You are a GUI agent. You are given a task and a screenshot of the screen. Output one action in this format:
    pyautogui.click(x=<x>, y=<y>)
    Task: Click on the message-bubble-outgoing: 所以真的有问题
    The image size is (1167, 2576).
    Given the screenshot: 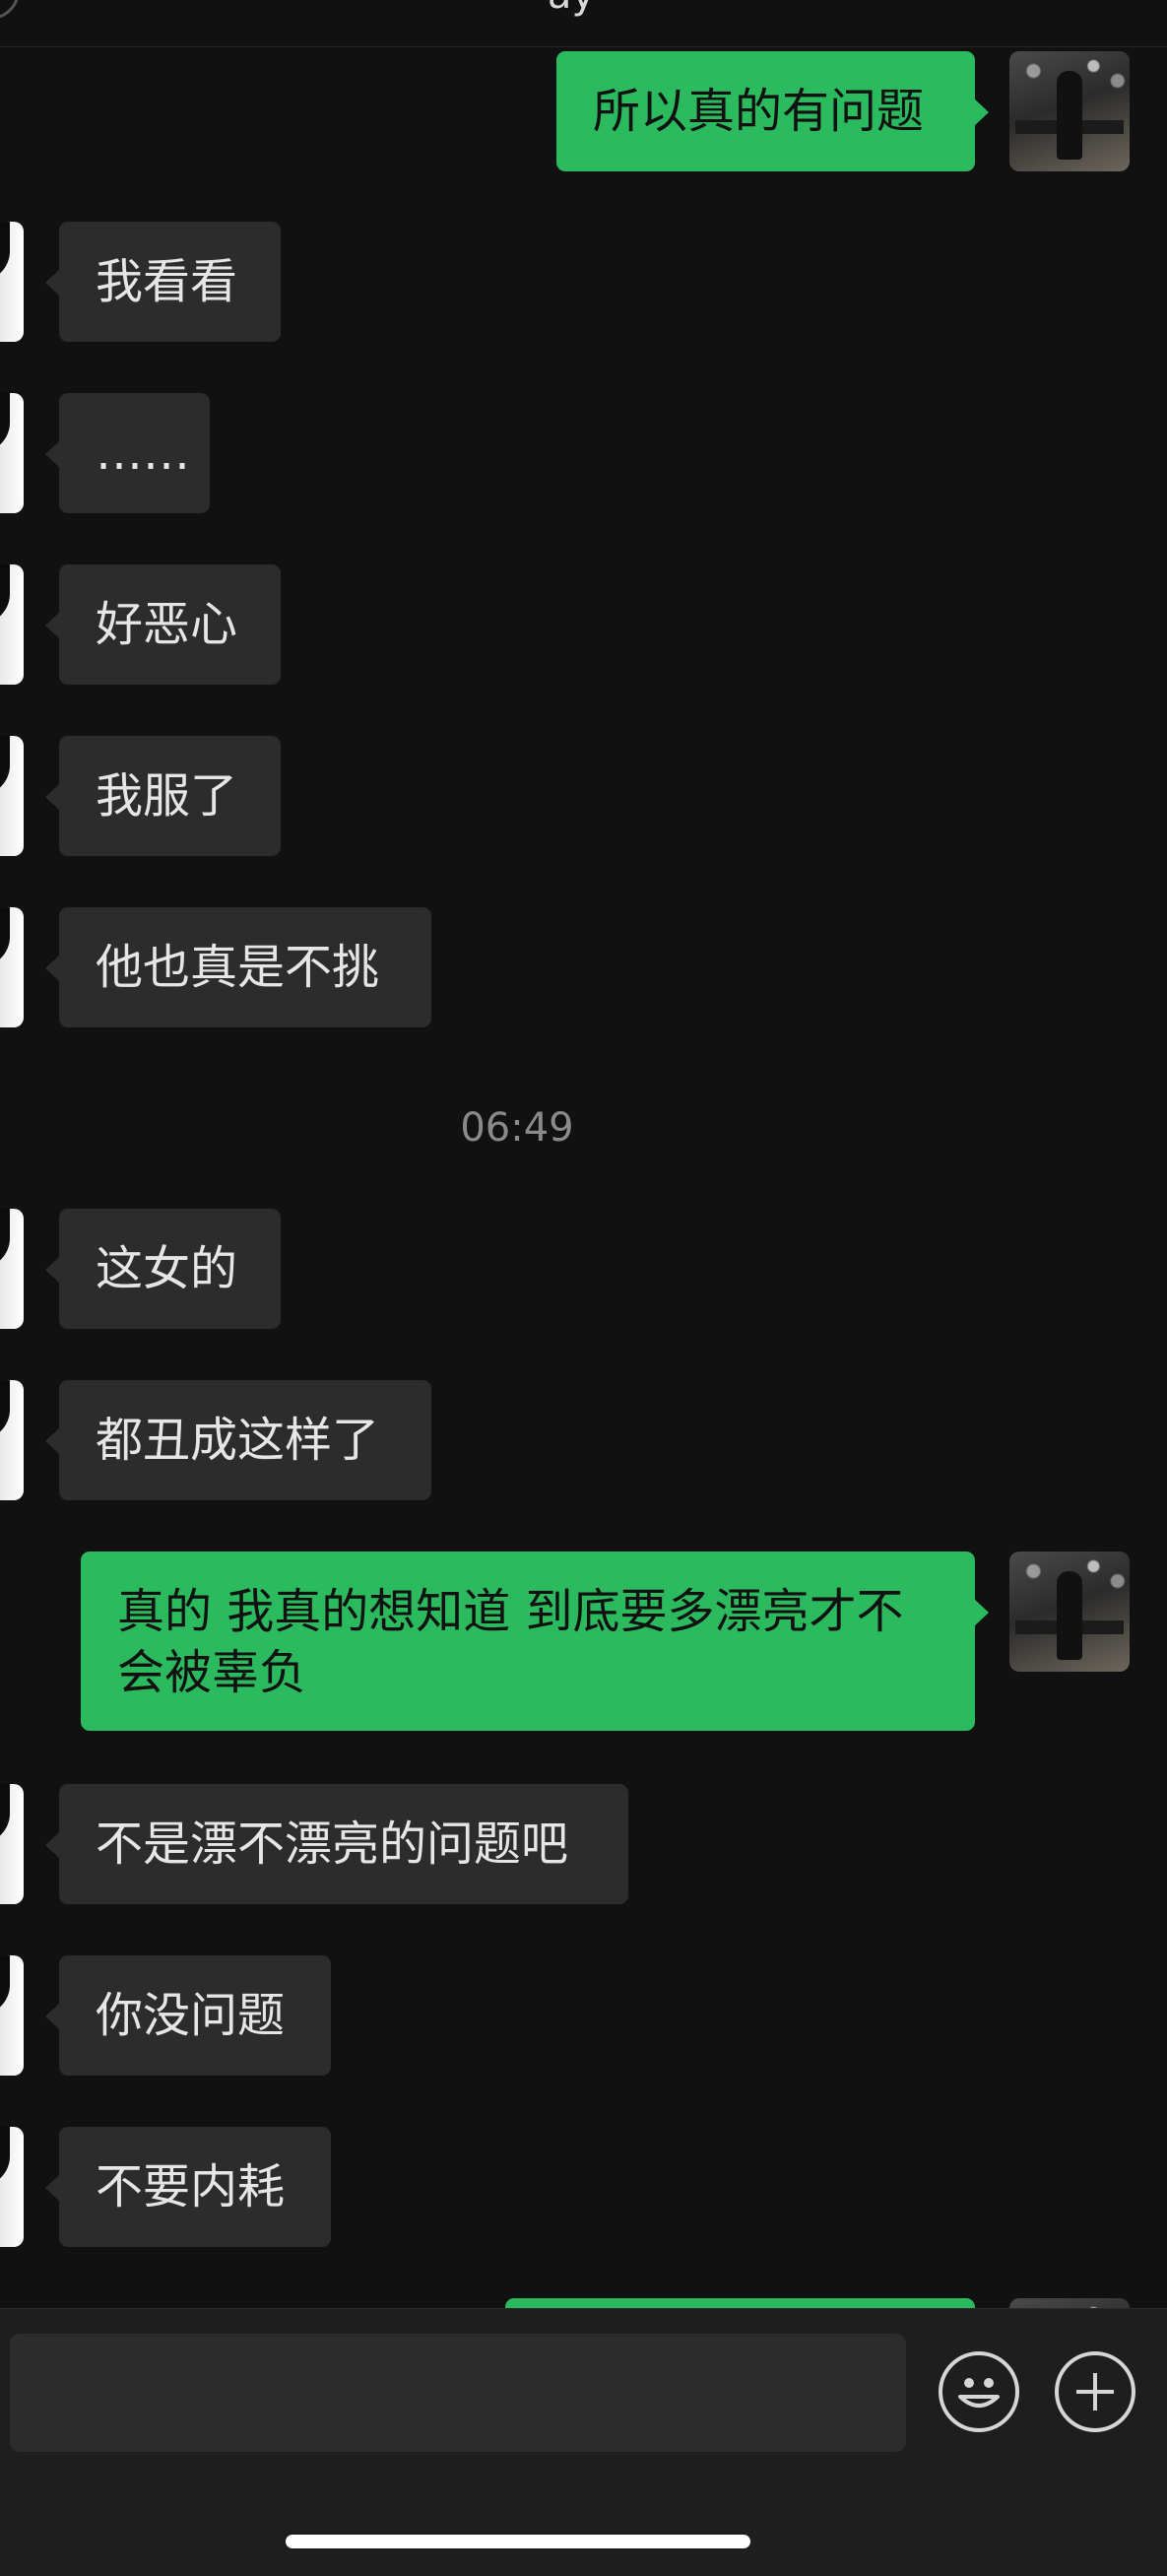 What is the action you would take?
    pyautogui.click(x=772, y=111)
    